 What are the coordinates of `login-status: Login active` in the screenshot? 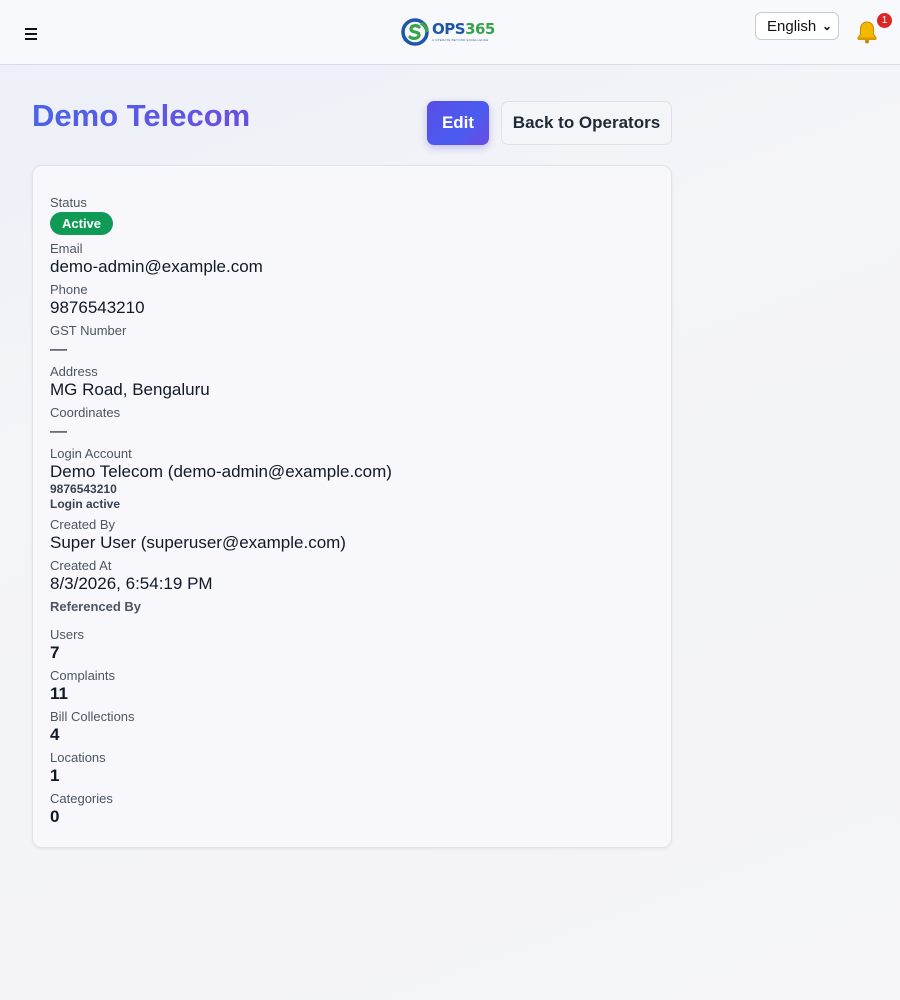 It's located at (85, 504).